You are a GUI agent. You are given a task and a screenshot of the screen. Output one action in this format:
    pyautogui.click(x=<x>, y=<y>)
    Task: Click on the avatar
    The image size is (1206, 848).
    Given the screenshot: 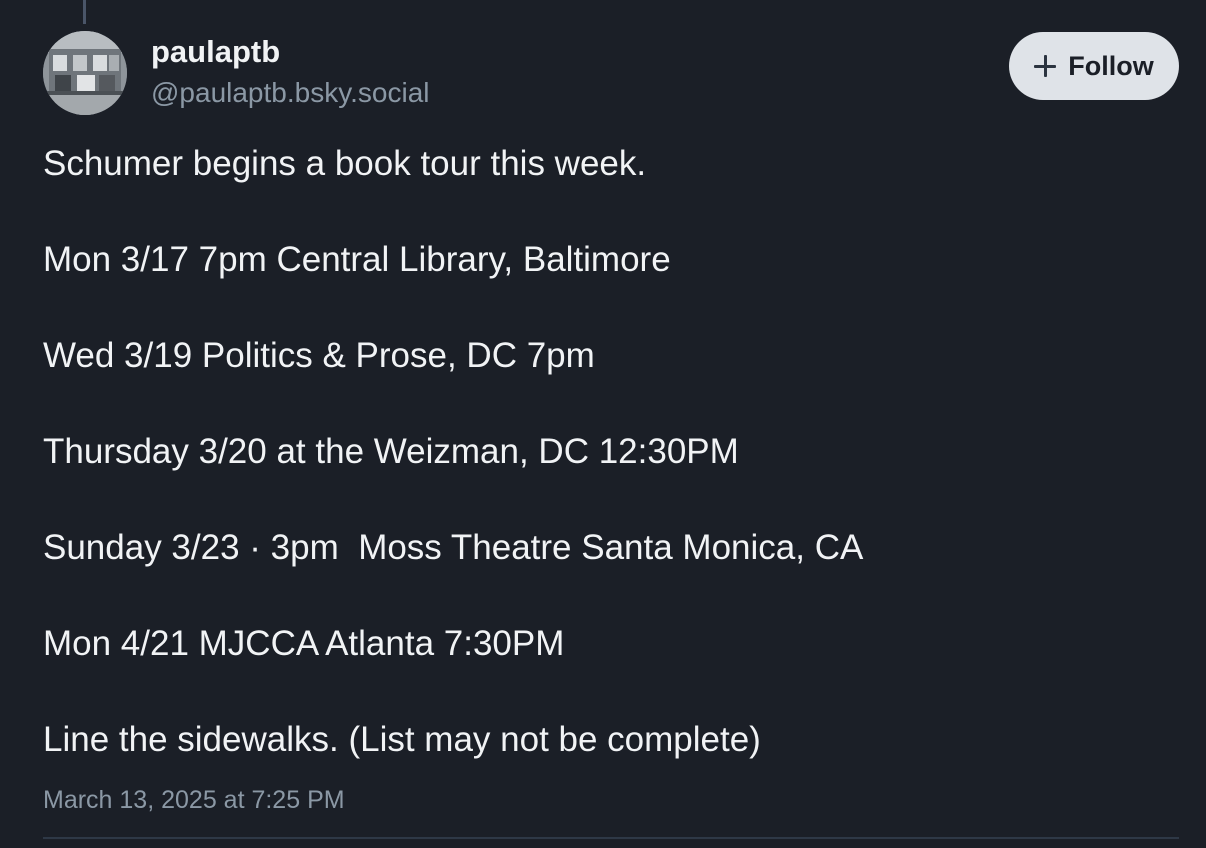 What is the action you would take?
    pyautogui.click(x=85, y=73)
    